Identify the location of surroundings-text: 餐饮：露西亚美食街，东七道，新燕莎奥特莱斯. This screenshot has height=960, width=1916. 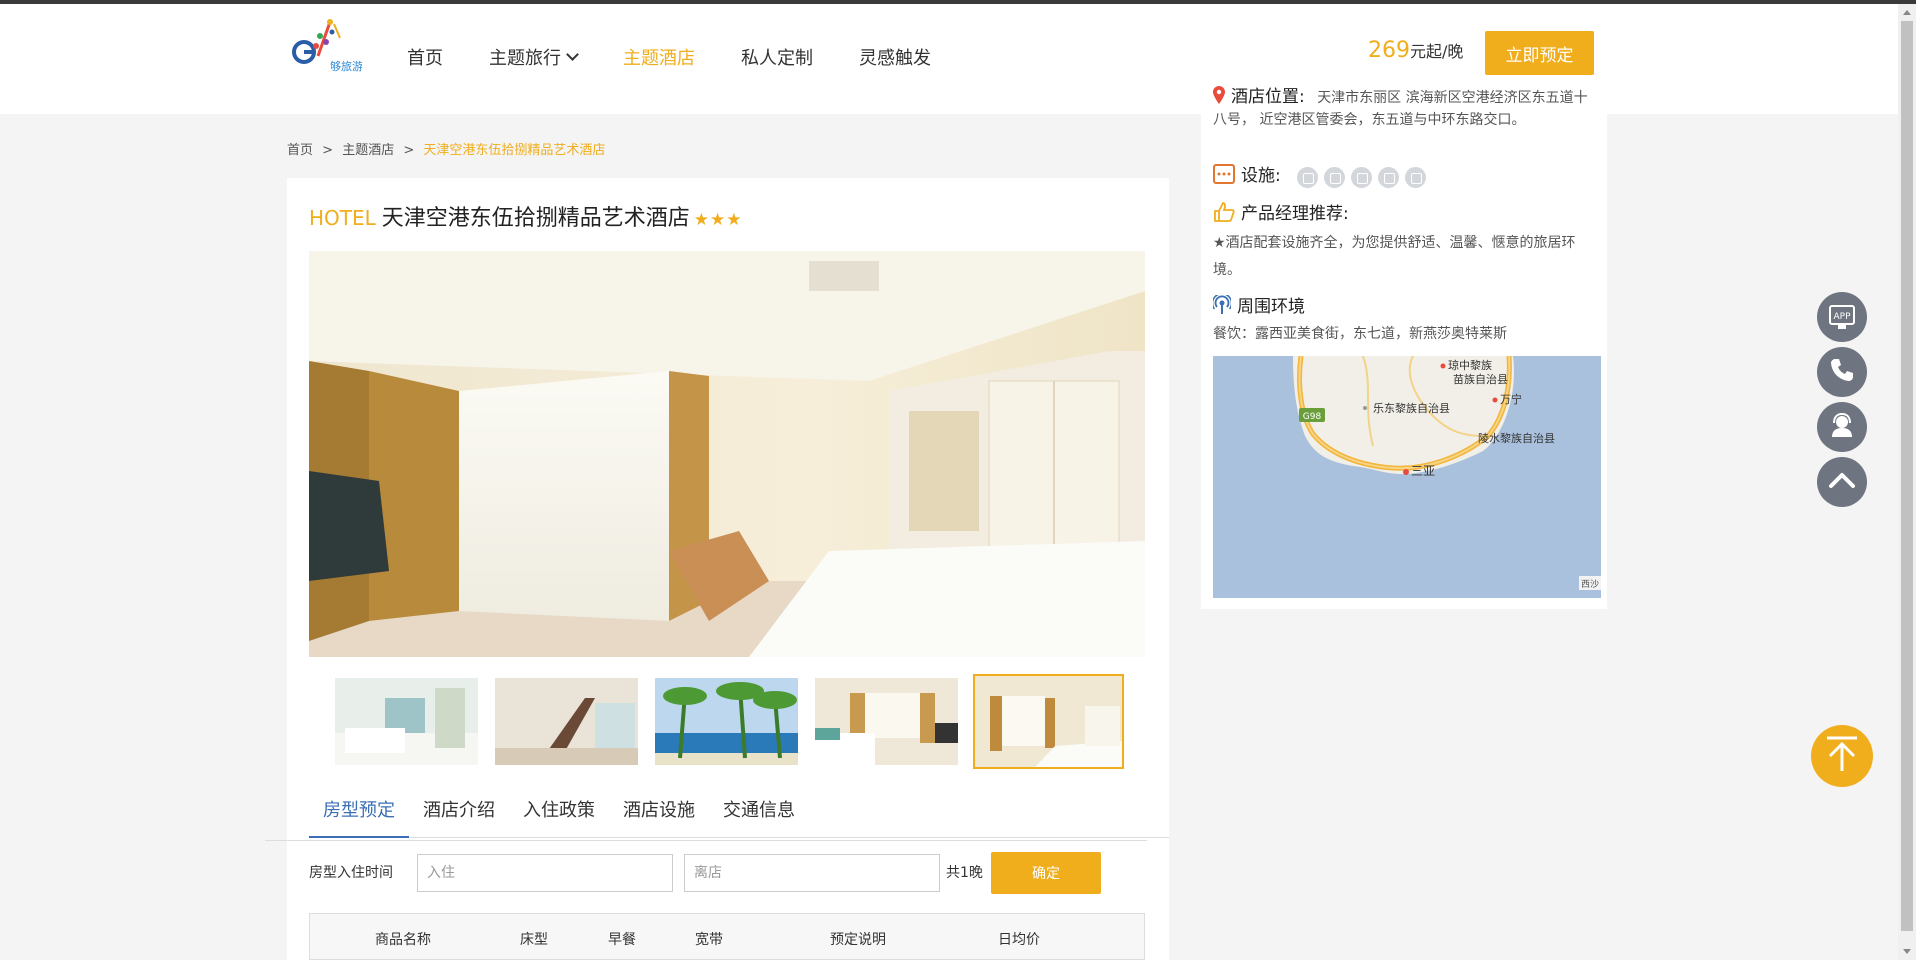
(1360, 334).